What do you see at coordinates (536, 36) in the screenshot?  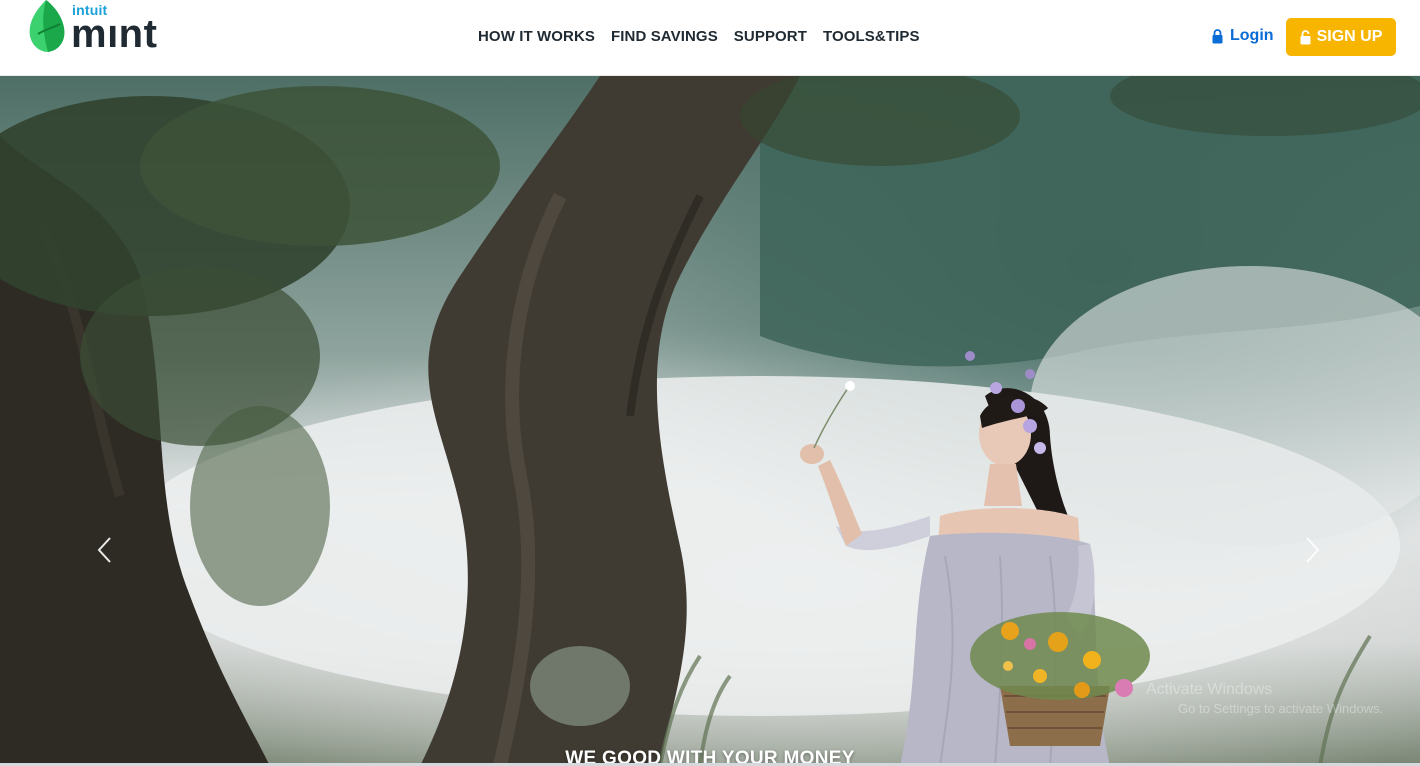 I see `nav-how-it-works: HOW IT WORKS` at bounding box center [536, 36].